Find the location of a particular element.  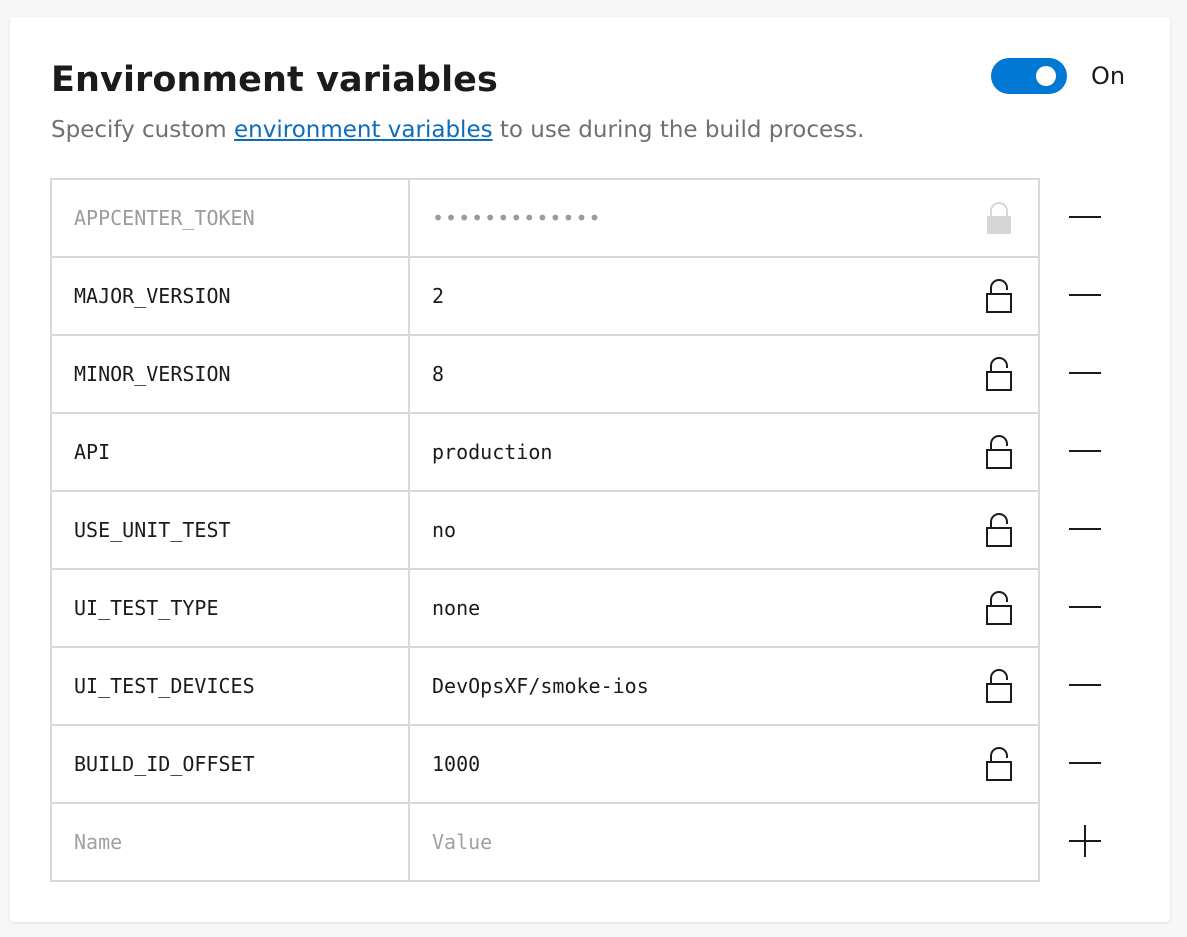

variable-row: UI_TEST_TYPE none is located at coordinates (546, 609).